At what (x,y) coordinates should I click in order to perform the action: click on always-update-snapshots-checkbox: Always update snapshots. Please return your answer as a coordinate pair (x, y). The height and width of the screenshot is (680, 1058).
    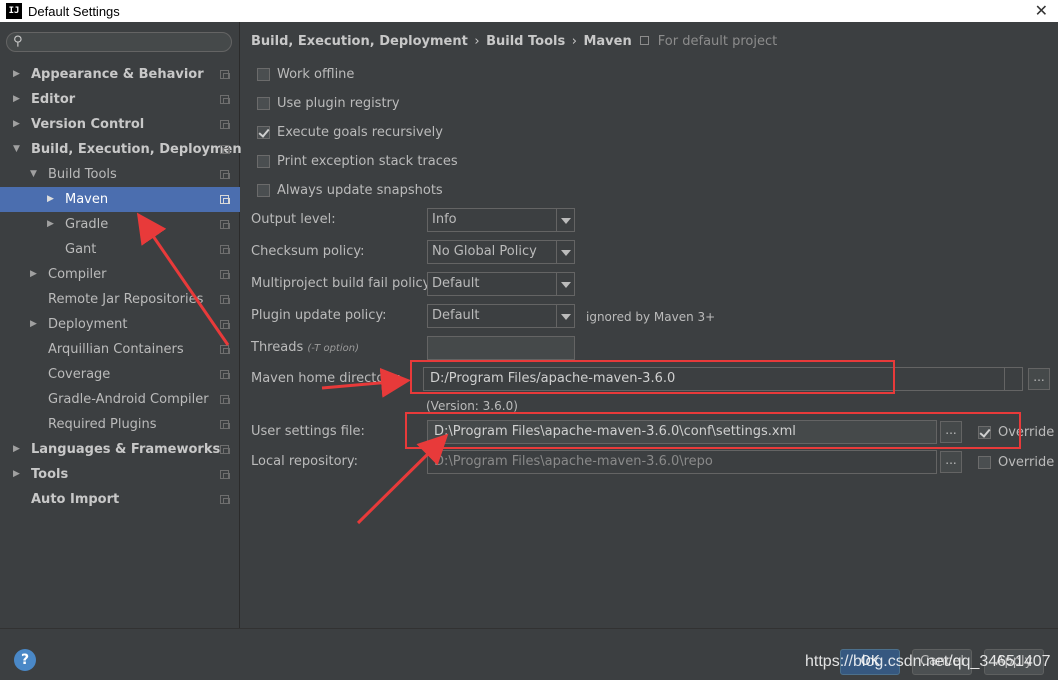
    Looking at the image, I should click on (350, 190).